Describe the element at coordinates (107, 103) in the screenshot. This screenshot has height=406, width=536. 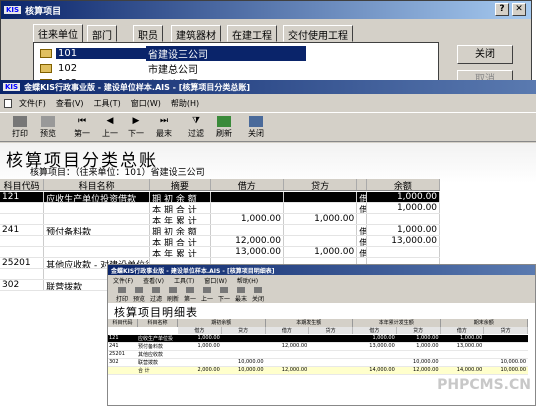
I see `menu-tools: 工具(T)` at that location.